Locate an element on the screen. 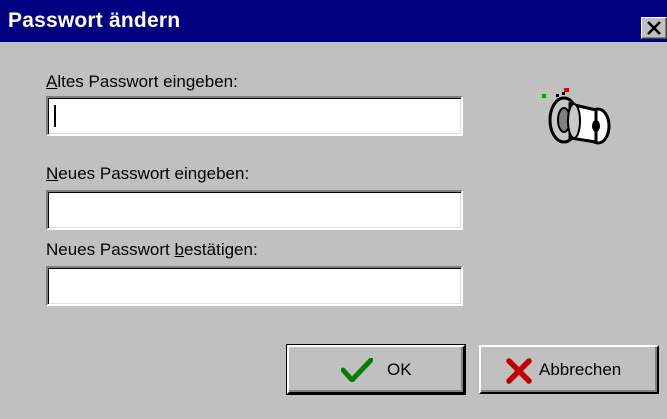 Image resolution: width=667 pixels, height=419 pixels. confirm-password-label: Neues Passwort bestätigen: is located at coordinates (152, 249).